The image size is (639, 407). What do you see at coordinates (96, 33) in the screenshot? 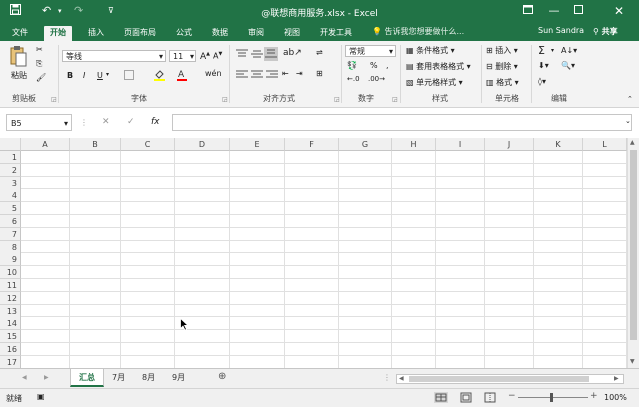
I see `tab-insert: 插入` at bounding box center [96, 33].